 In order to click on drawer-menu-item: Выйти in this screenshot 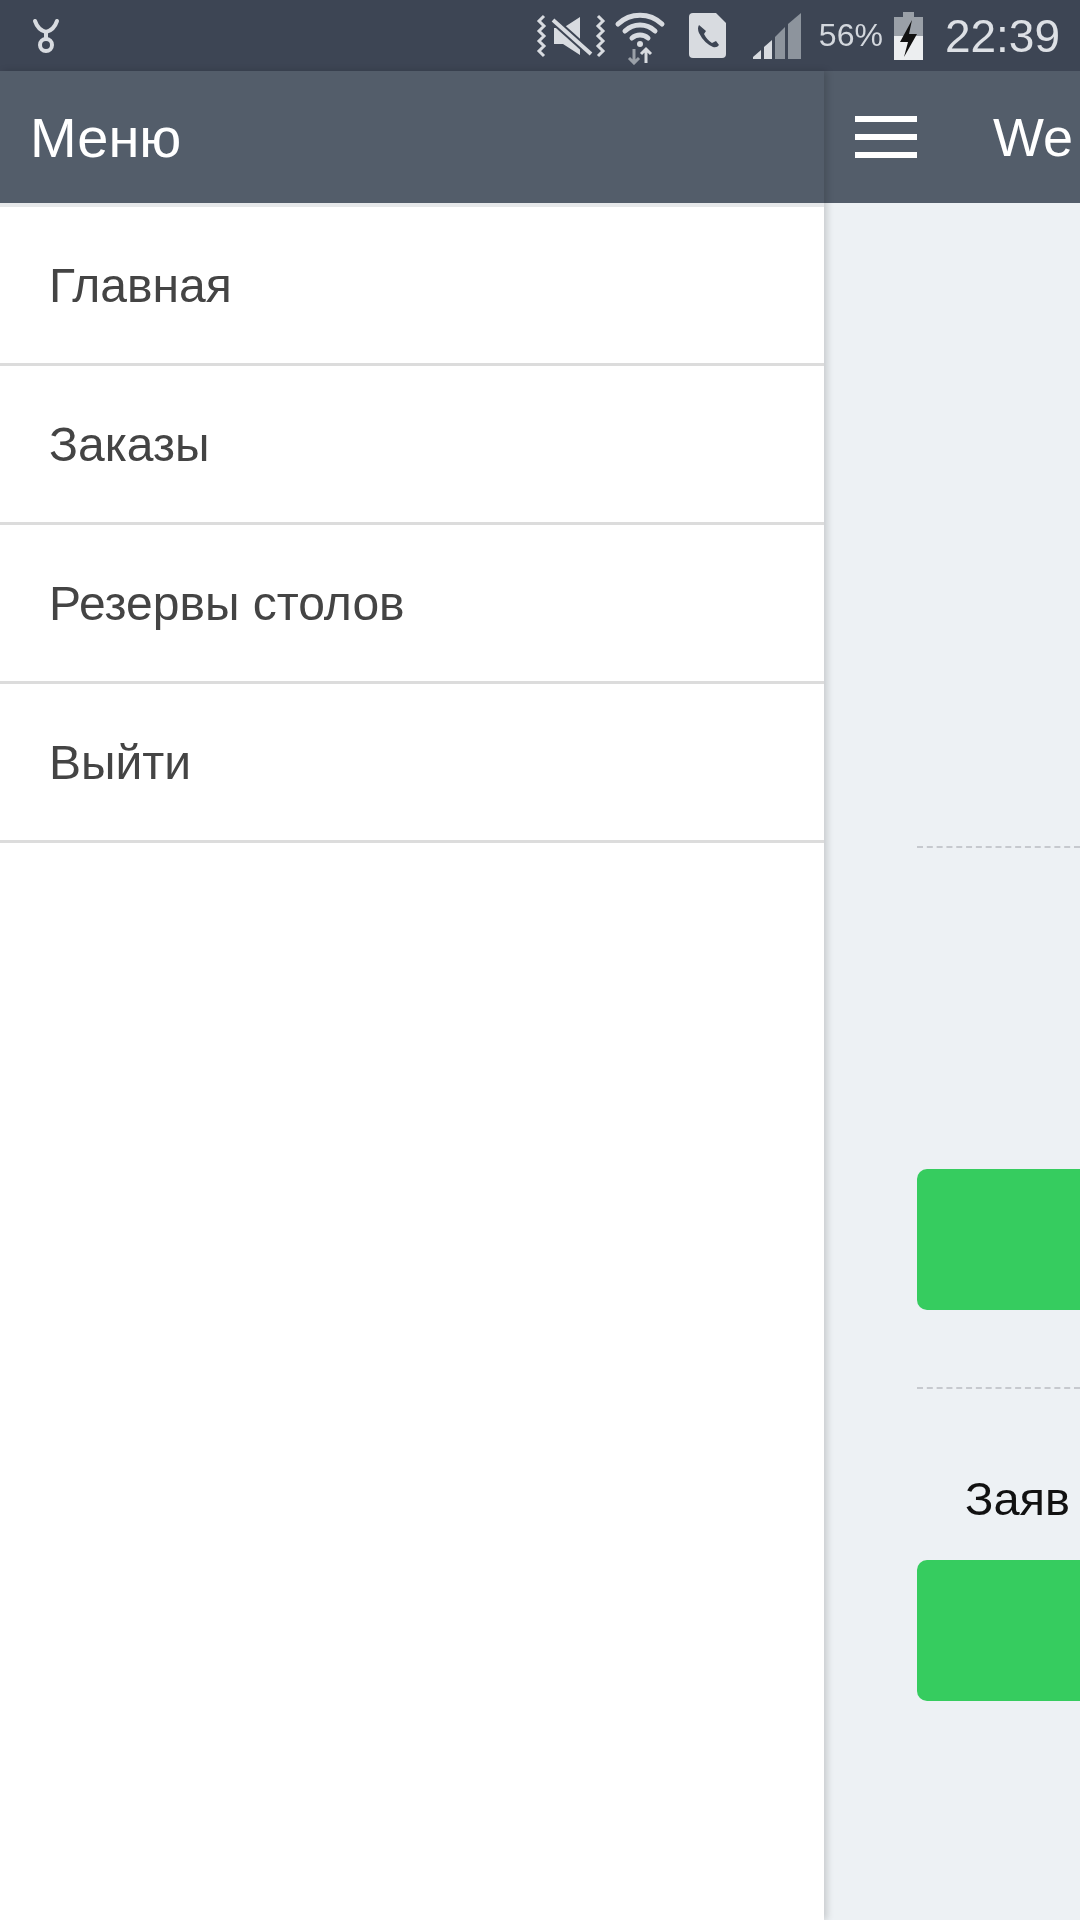, I will do `click(412, 763)`.